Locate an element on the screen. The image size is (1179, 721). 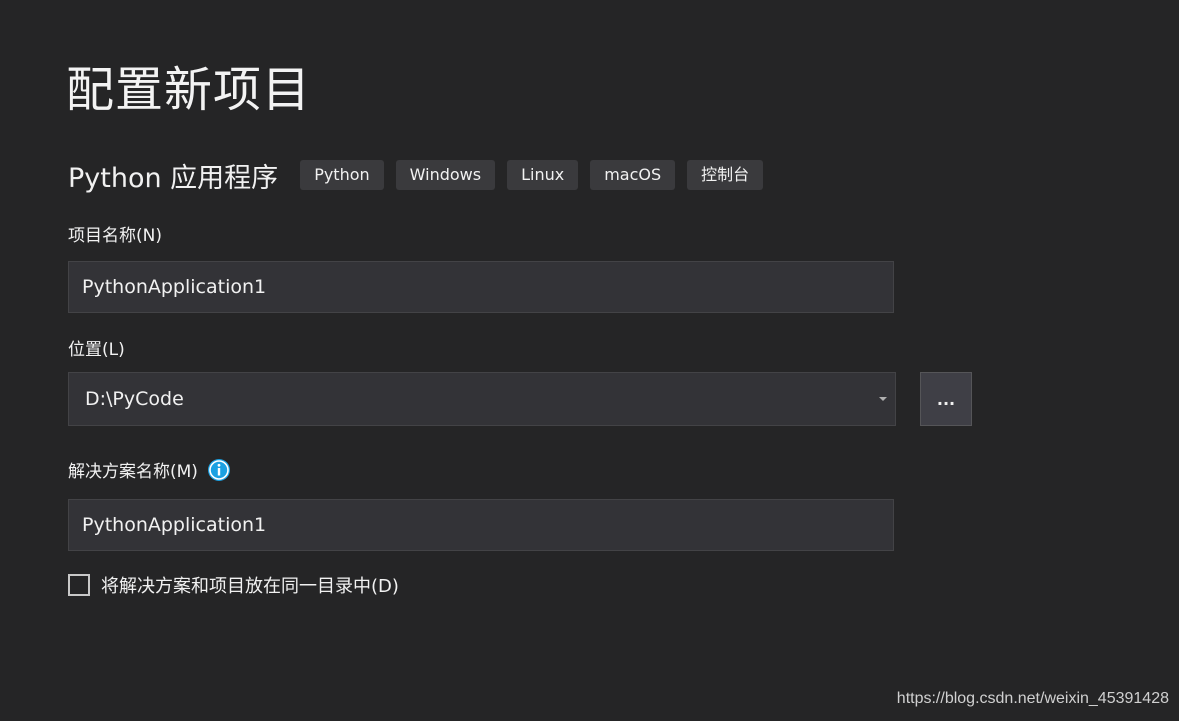
solution-name-label-row: 解决方案名称(M) is located at coordinates (149, 469).